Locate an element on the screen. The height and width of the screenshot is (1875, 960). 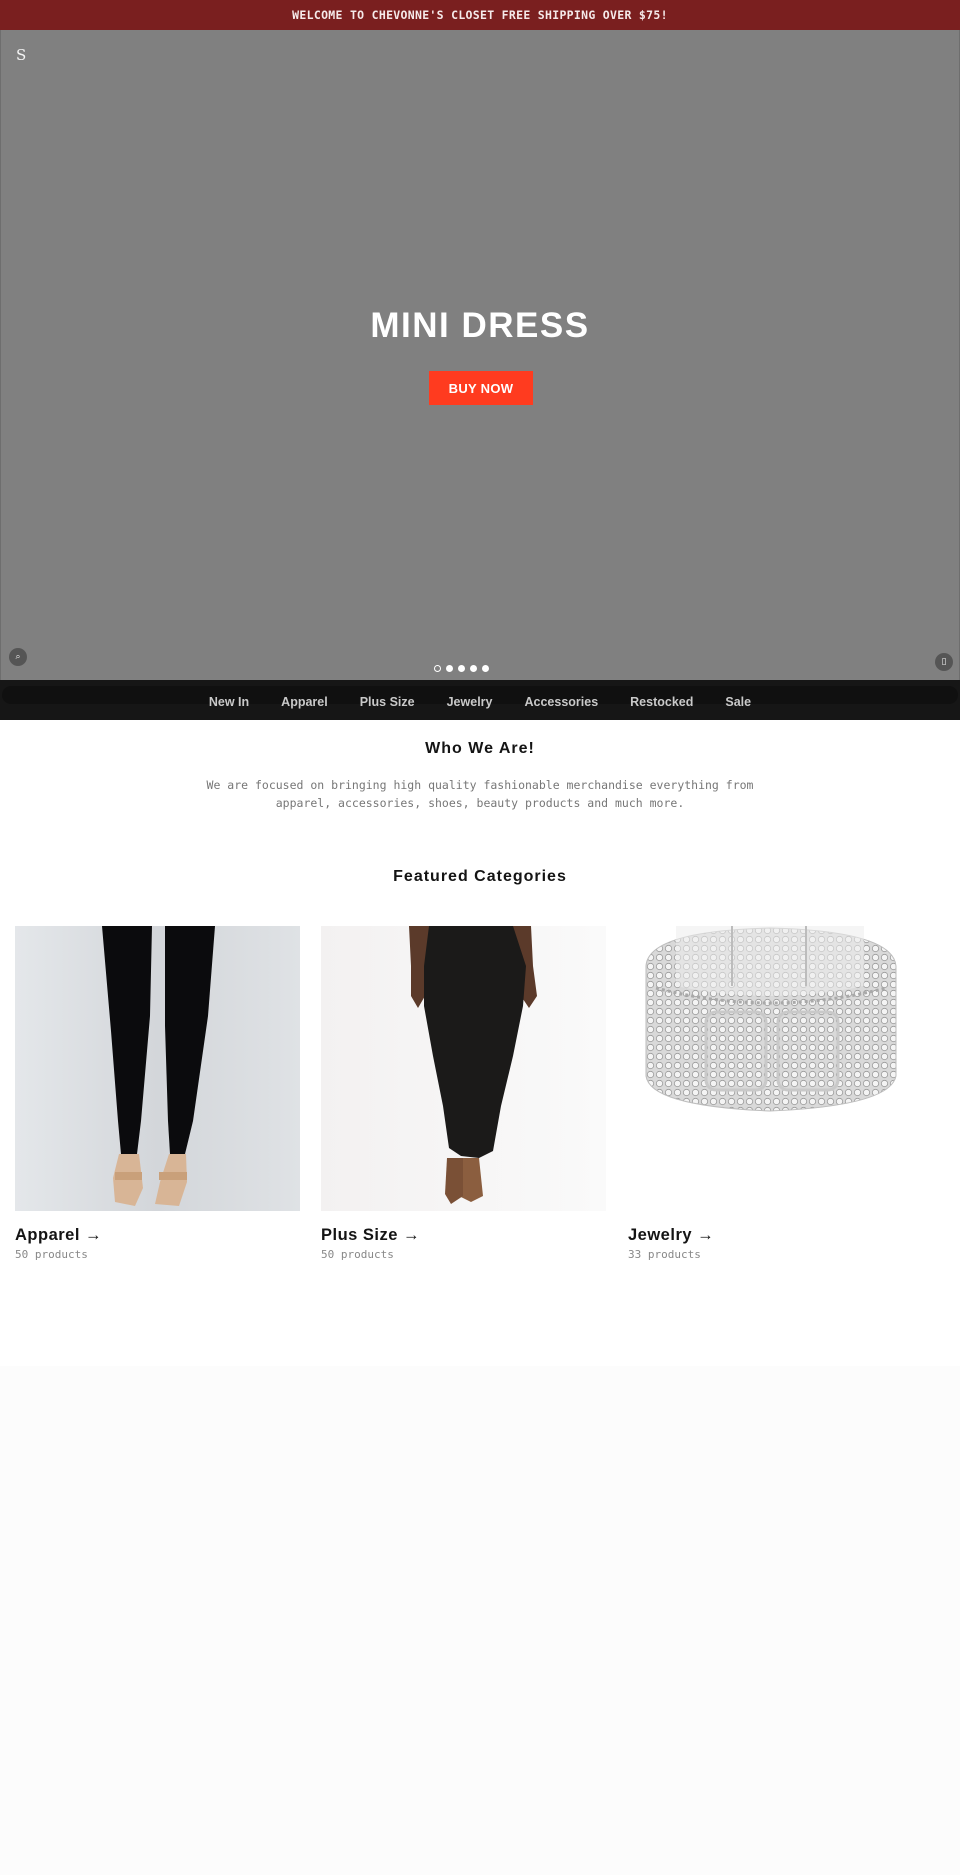
slide-indicators is located at coordinates (461, 668).